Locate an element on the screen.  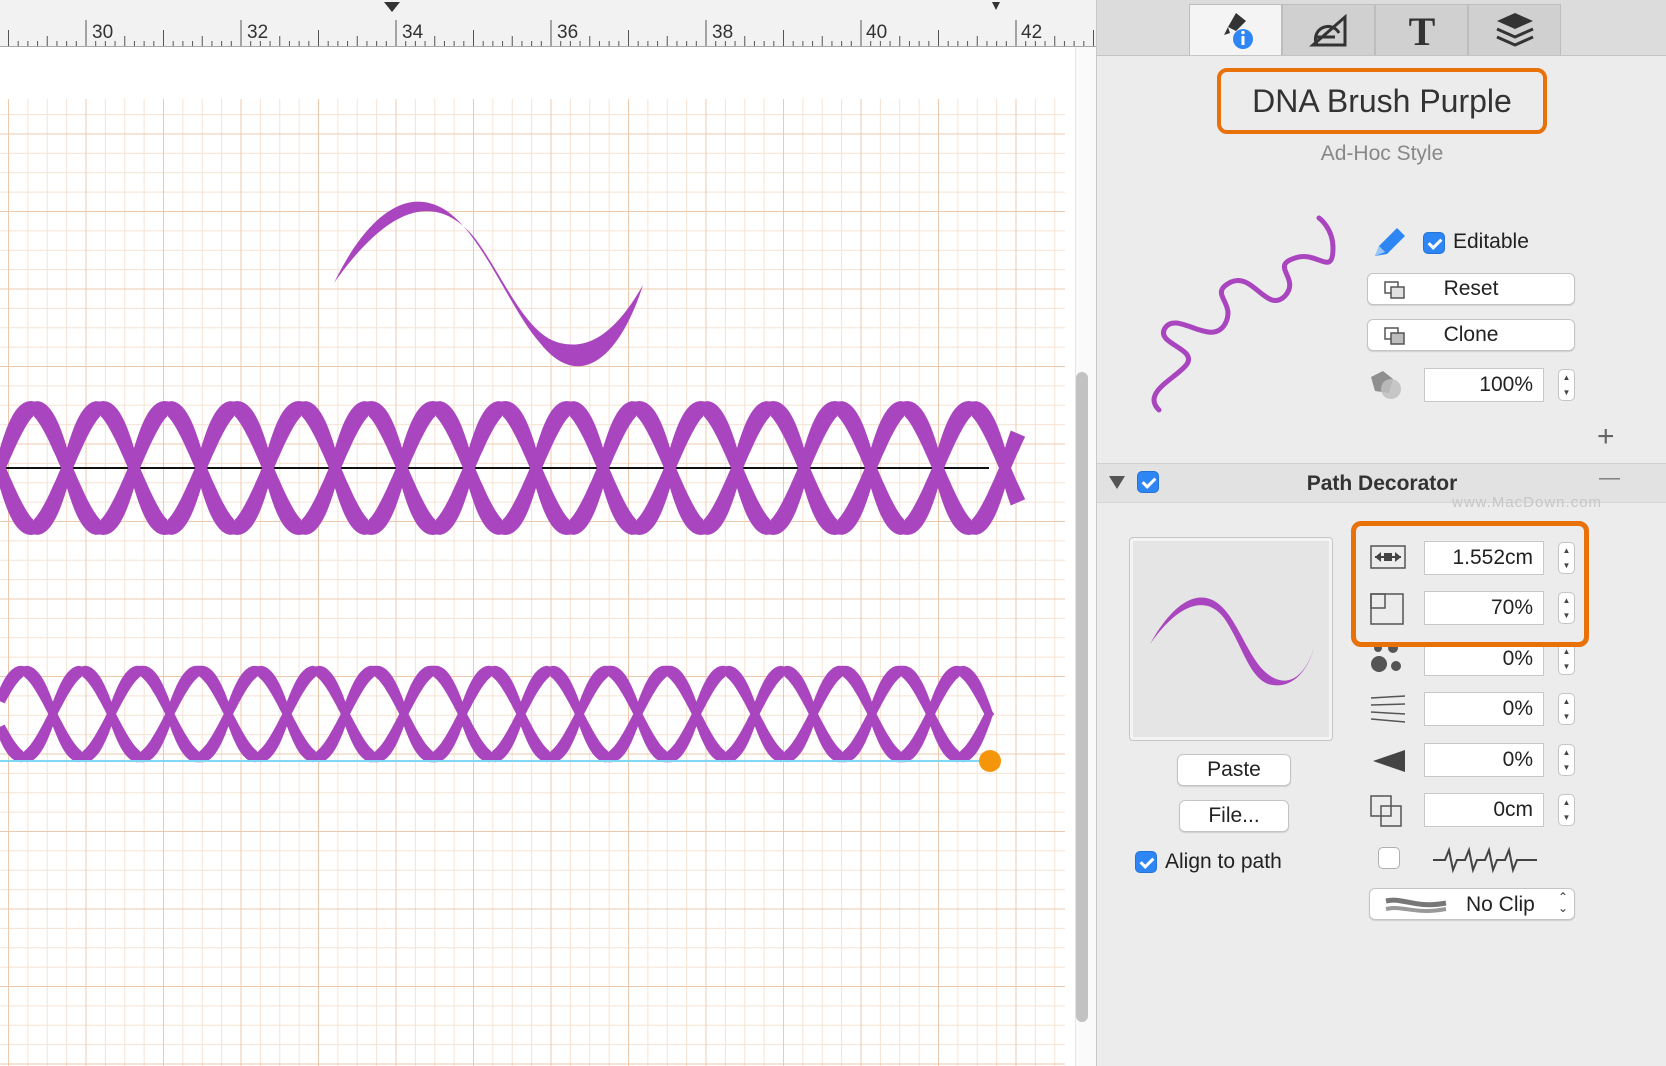
opacity-field: 100% is located at coordinates (1484, 385).